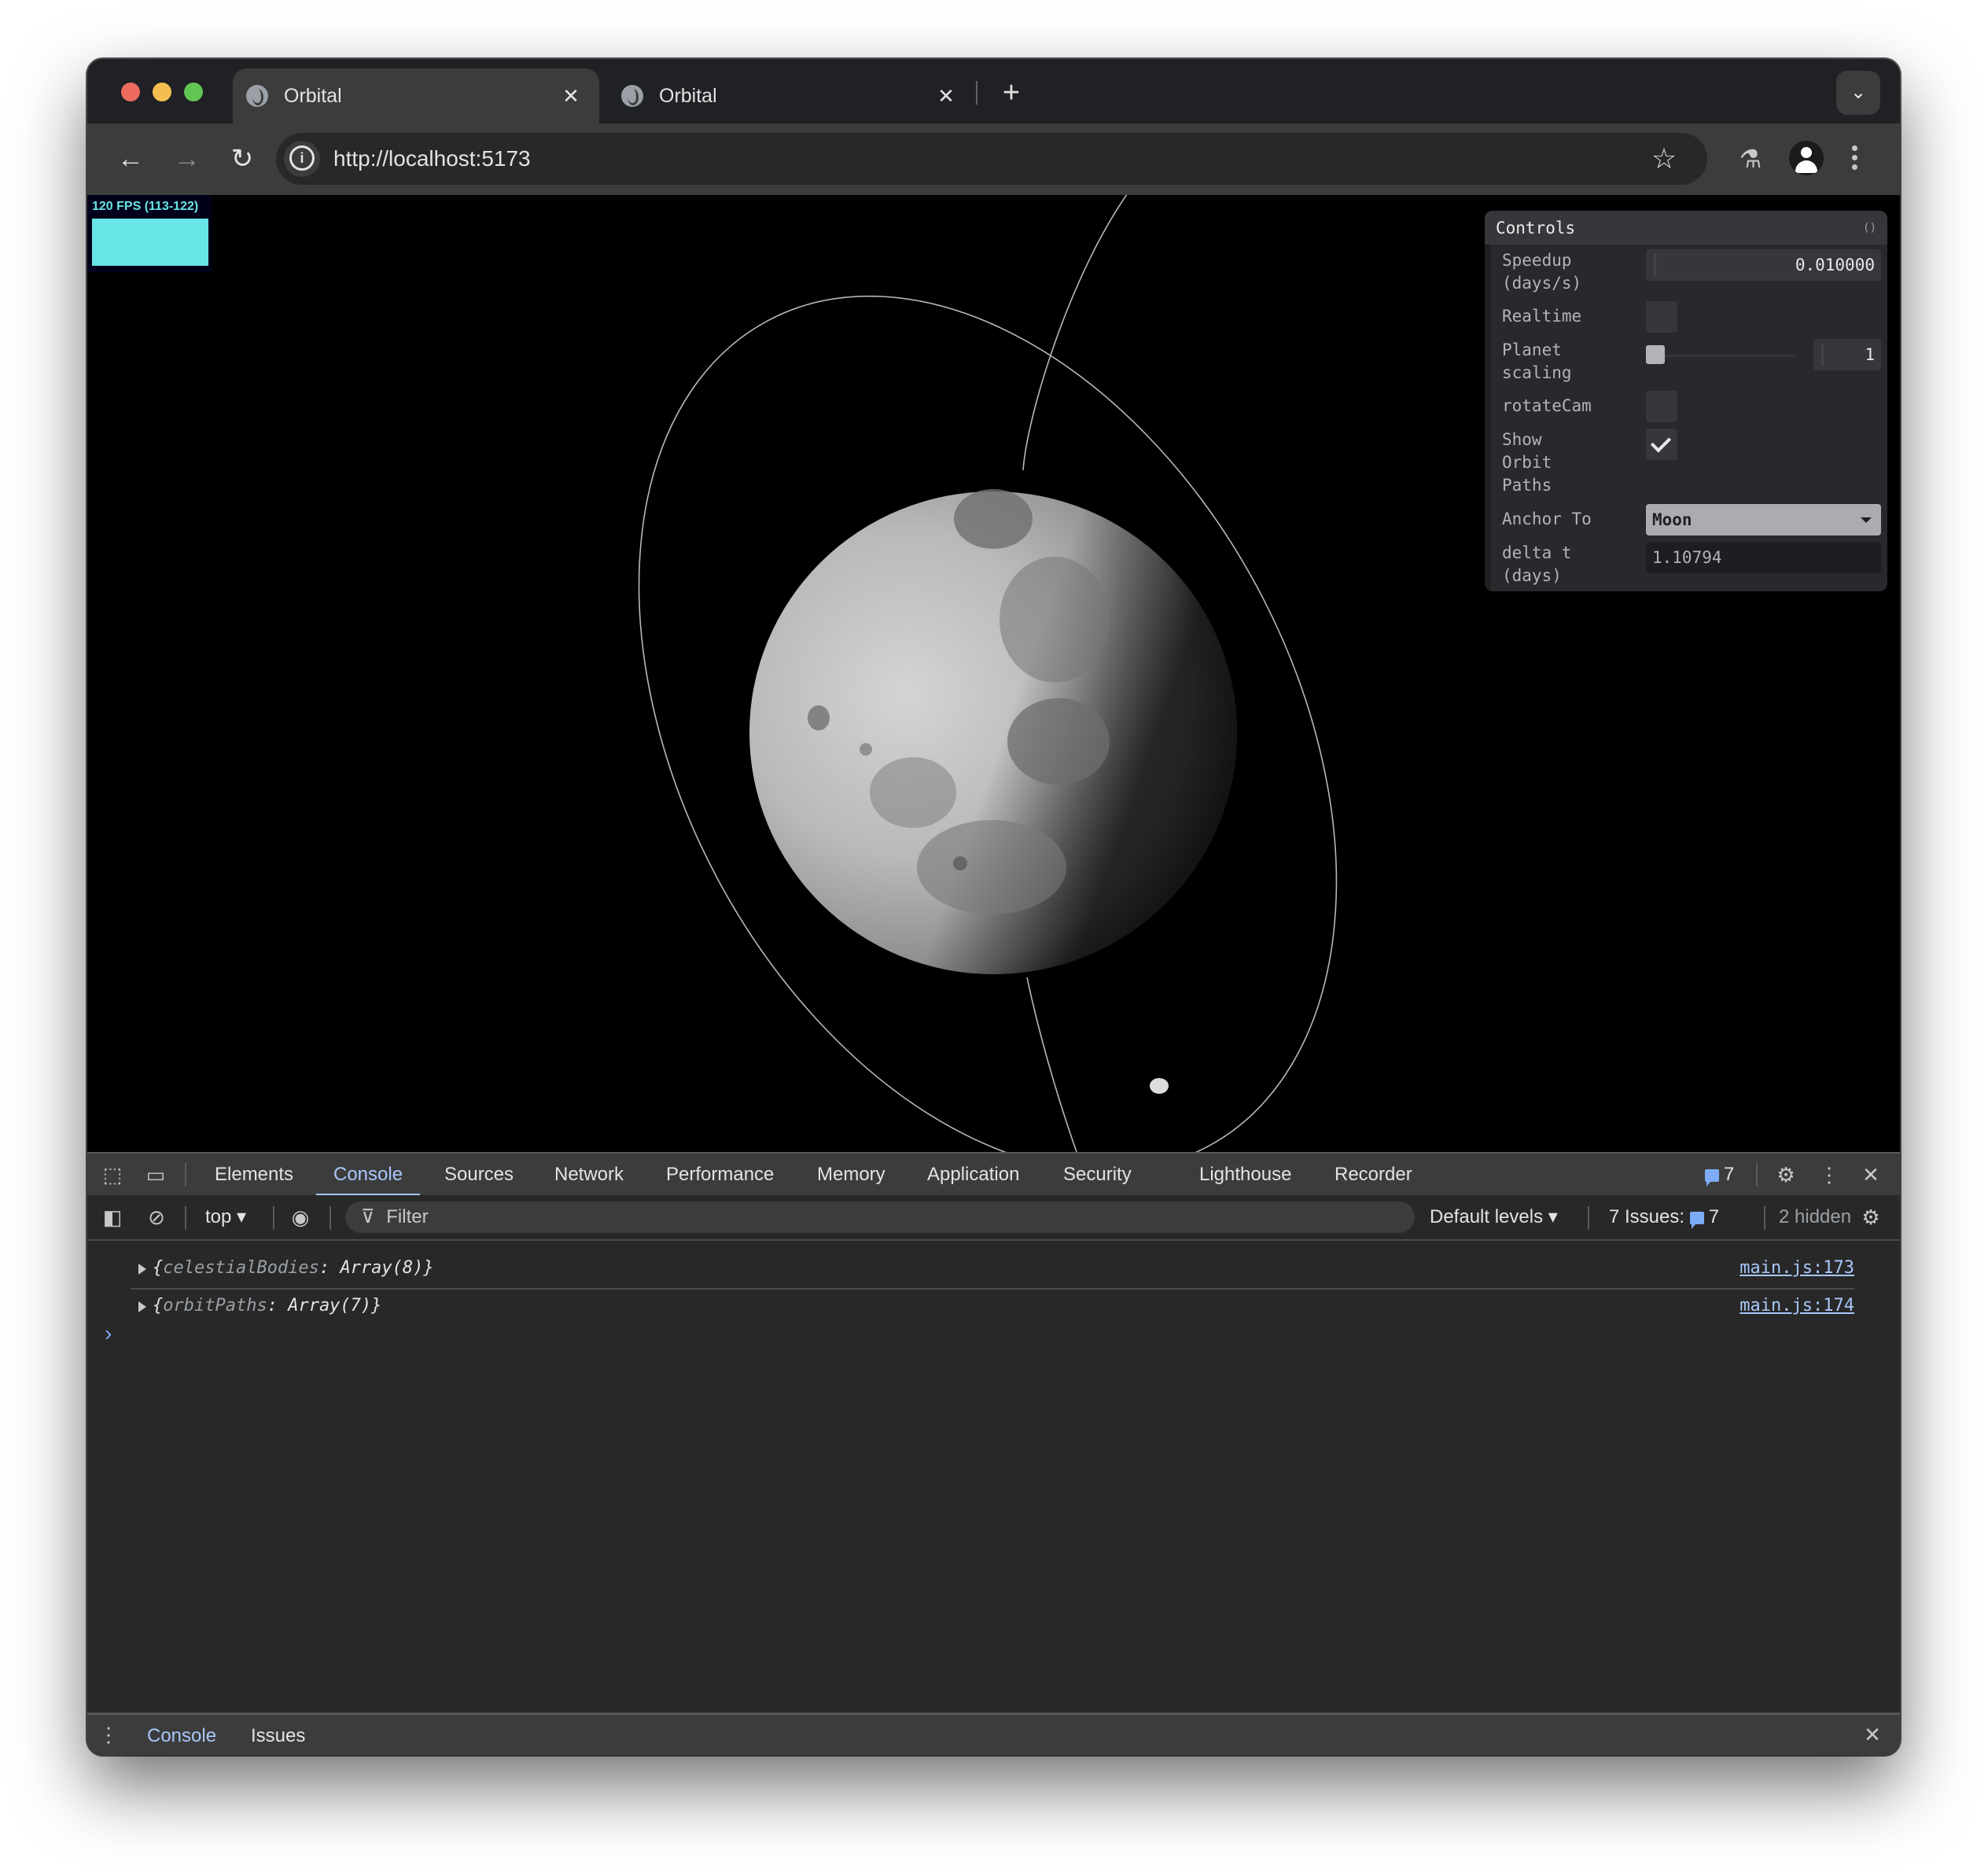 This screenshot has width=1988, height=1873. I want to click on devtools-tab-security: Security, so click(1097, 1174).